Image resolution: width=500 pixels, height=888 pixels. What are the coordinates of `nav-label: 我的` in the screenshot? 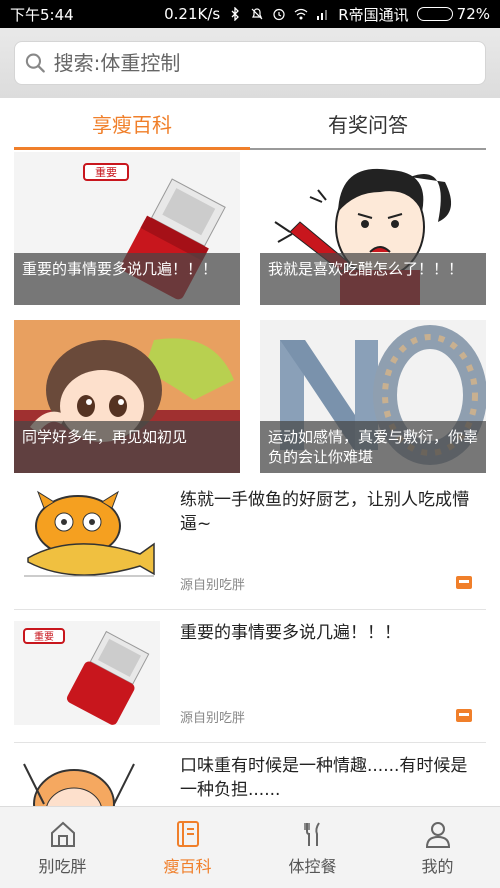 It's located at (437, 866).